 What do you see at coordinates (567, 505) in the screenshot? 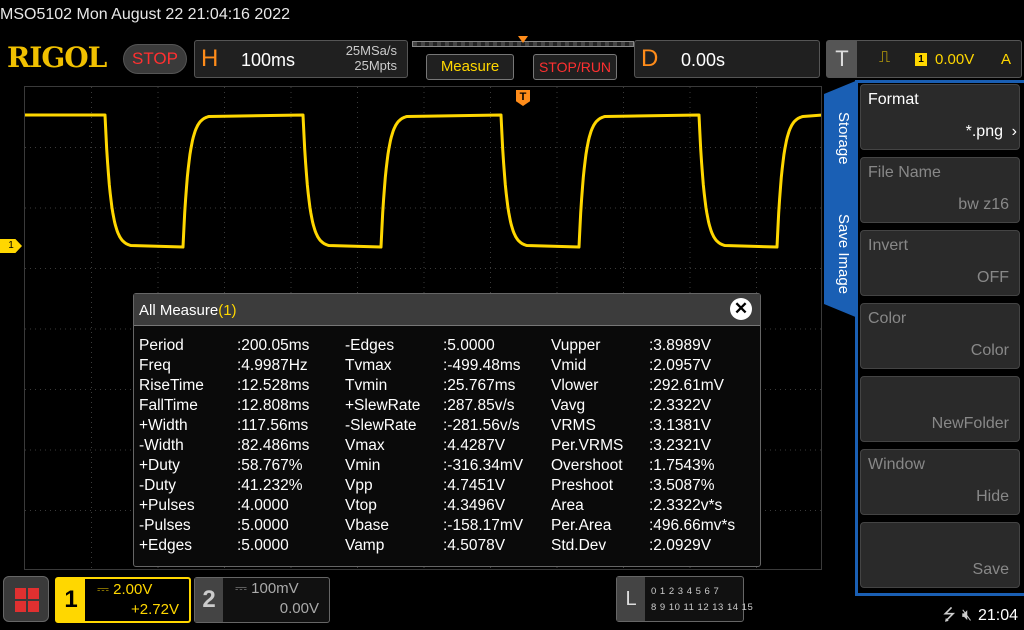
I see `measure-name: Area` at bounding box center [567, 505].